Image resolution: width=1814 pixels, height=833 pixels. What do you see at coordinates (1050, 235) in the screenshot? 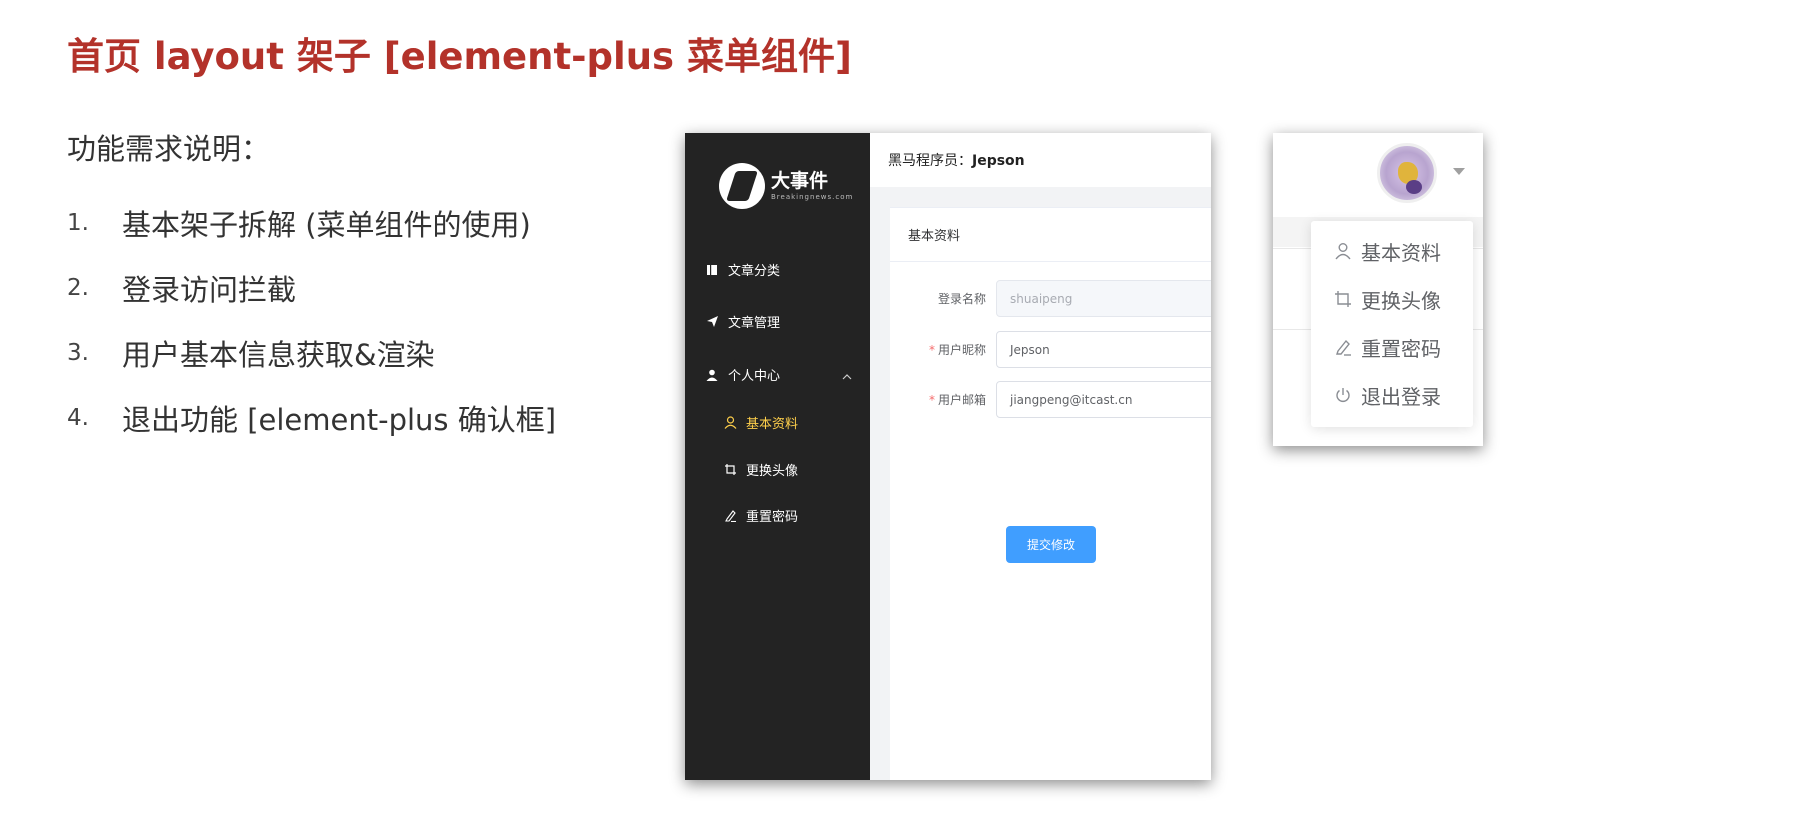
I see `card-title: 基本资料` at bounding box center [1050, 235].